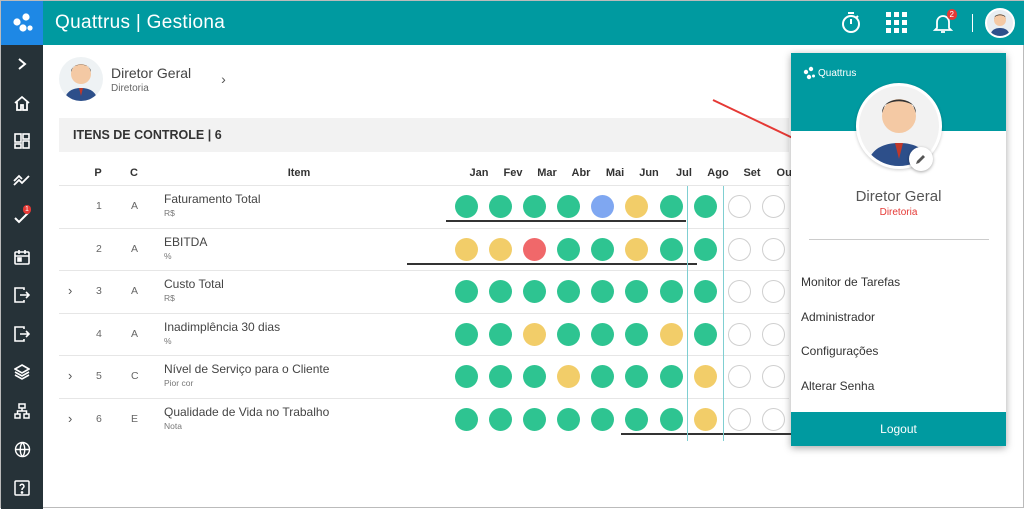 The image size is (1024, 509). Describe the element at coordinates (22, 295) in the screenshot. I see `sidebar-item-export` at that location.